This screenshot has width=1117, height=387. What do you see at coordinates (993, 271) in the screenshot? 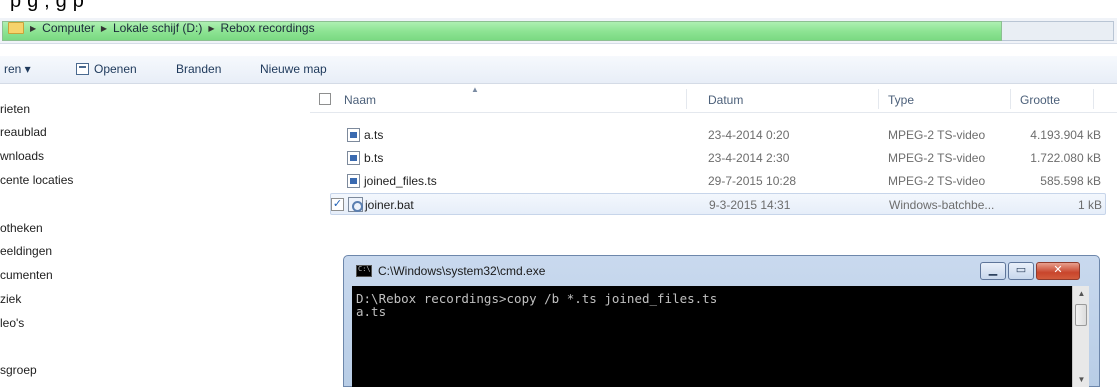
I see `minimize-button: ▁` at bounding box center [993, 271].